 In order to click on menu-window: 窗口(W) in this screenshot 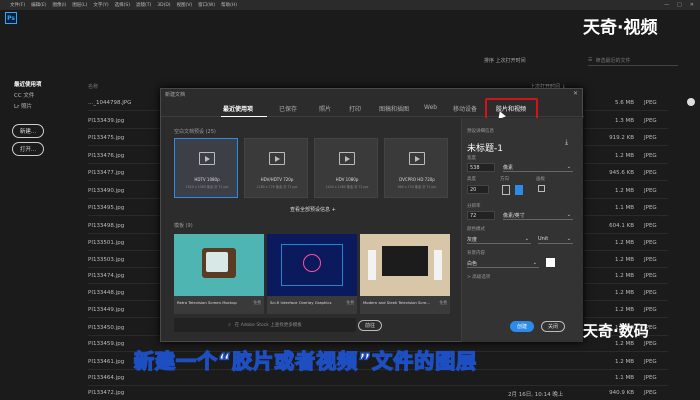, I will do `click(206, 5)`.